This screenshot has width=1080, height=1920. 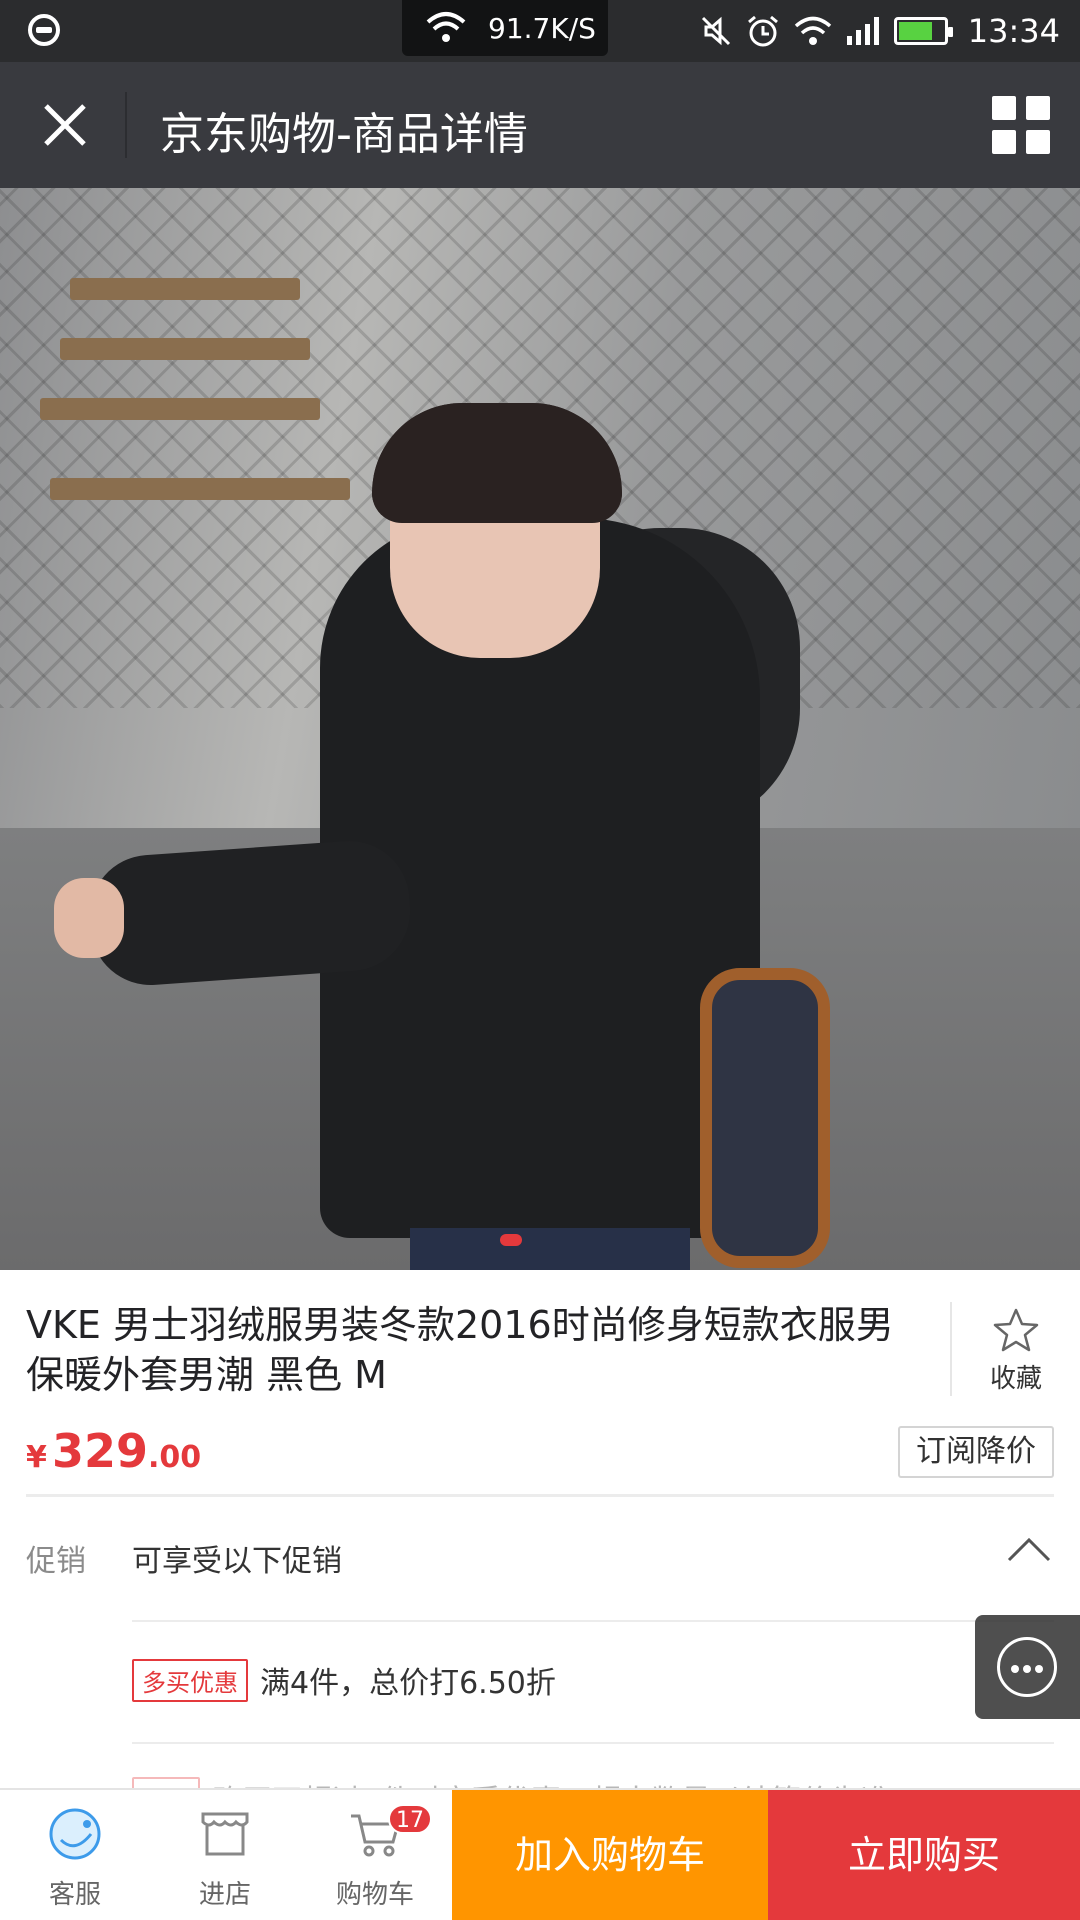 I want to click on promotion-collapse-toggle, so click(x=1029, y=1551).